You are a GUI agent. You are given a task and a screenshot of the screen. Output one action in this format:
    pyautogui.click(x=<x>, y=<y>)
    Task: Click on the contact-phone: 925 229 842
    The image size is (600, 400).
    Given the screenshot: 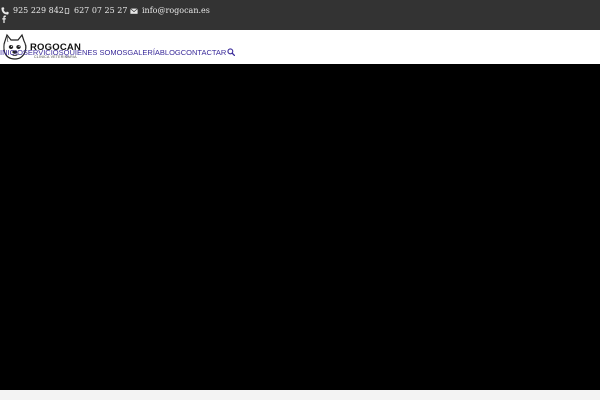 What is the action you would take?
    pyautogui.click(x=32, y=10)
    